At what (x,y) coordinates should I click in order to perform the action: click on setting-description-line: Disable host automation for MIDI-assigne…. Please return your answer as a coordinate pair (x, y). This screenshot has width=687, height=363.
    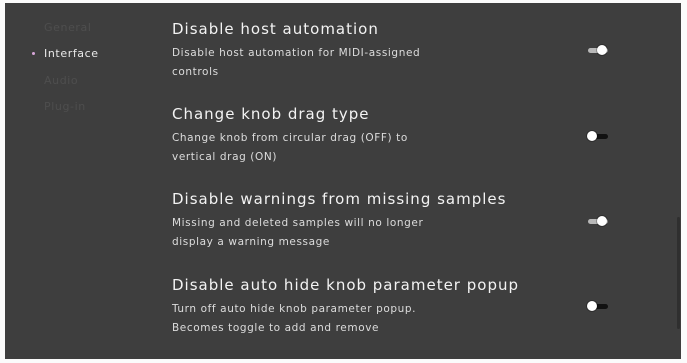
    Looking at the image, I should click on (296, 53).